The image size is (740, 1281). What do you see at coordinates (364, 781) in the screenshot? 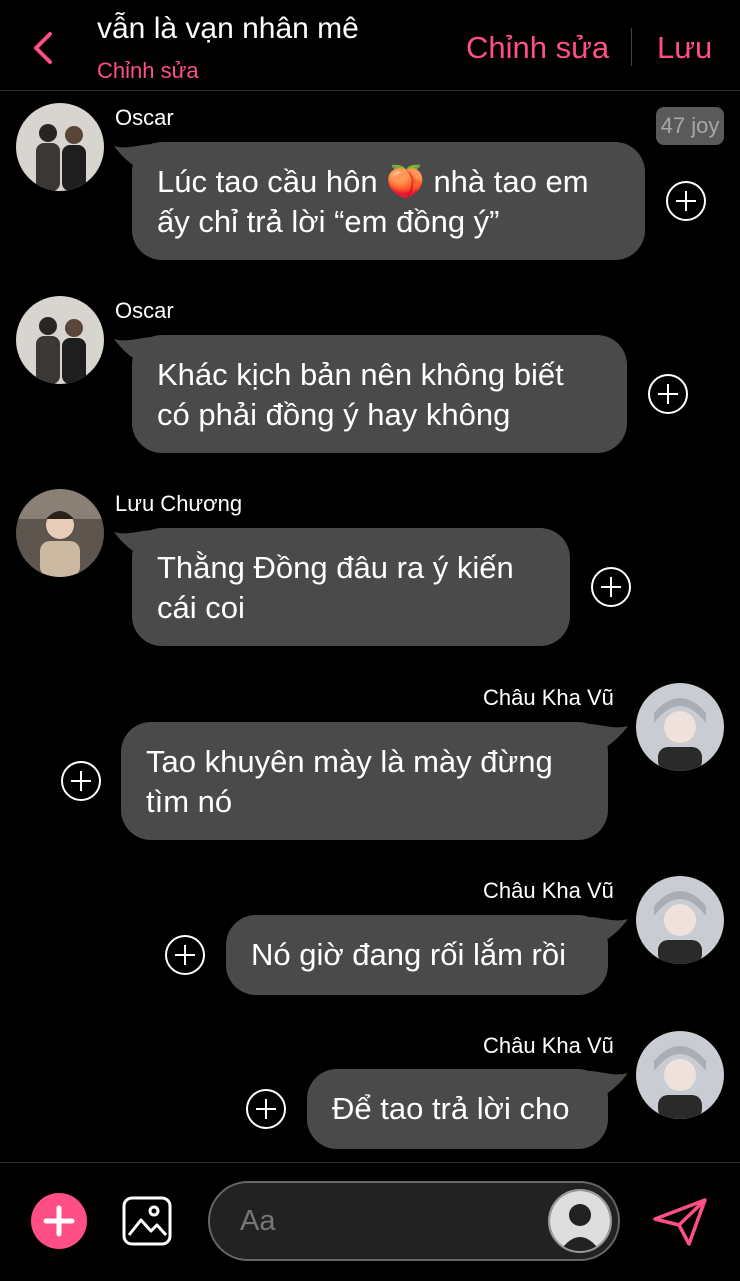
I see `message-bubble: Tao khuyên mày là mày đừng tìm nó` at bounding box center [364, 781].